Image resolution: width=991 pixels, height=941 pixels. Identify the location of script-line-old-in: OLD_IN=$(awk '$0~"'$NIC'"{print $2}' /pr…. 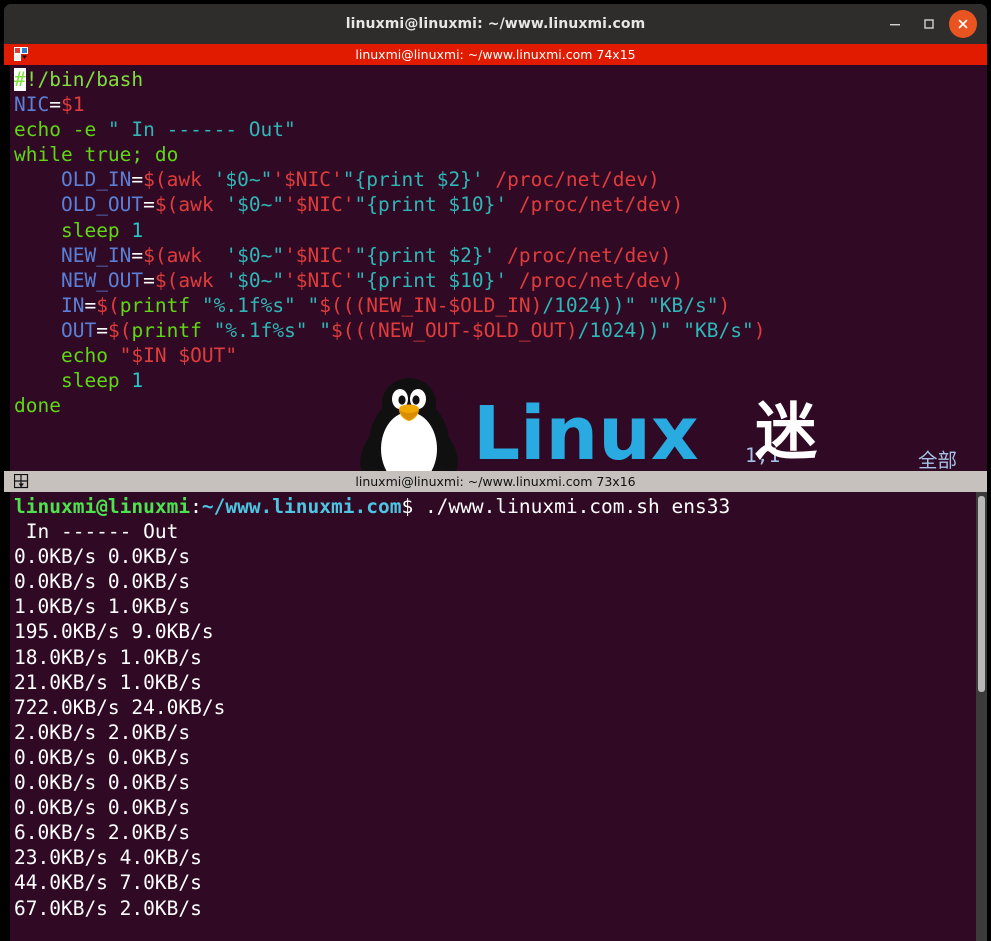
(360, 180).